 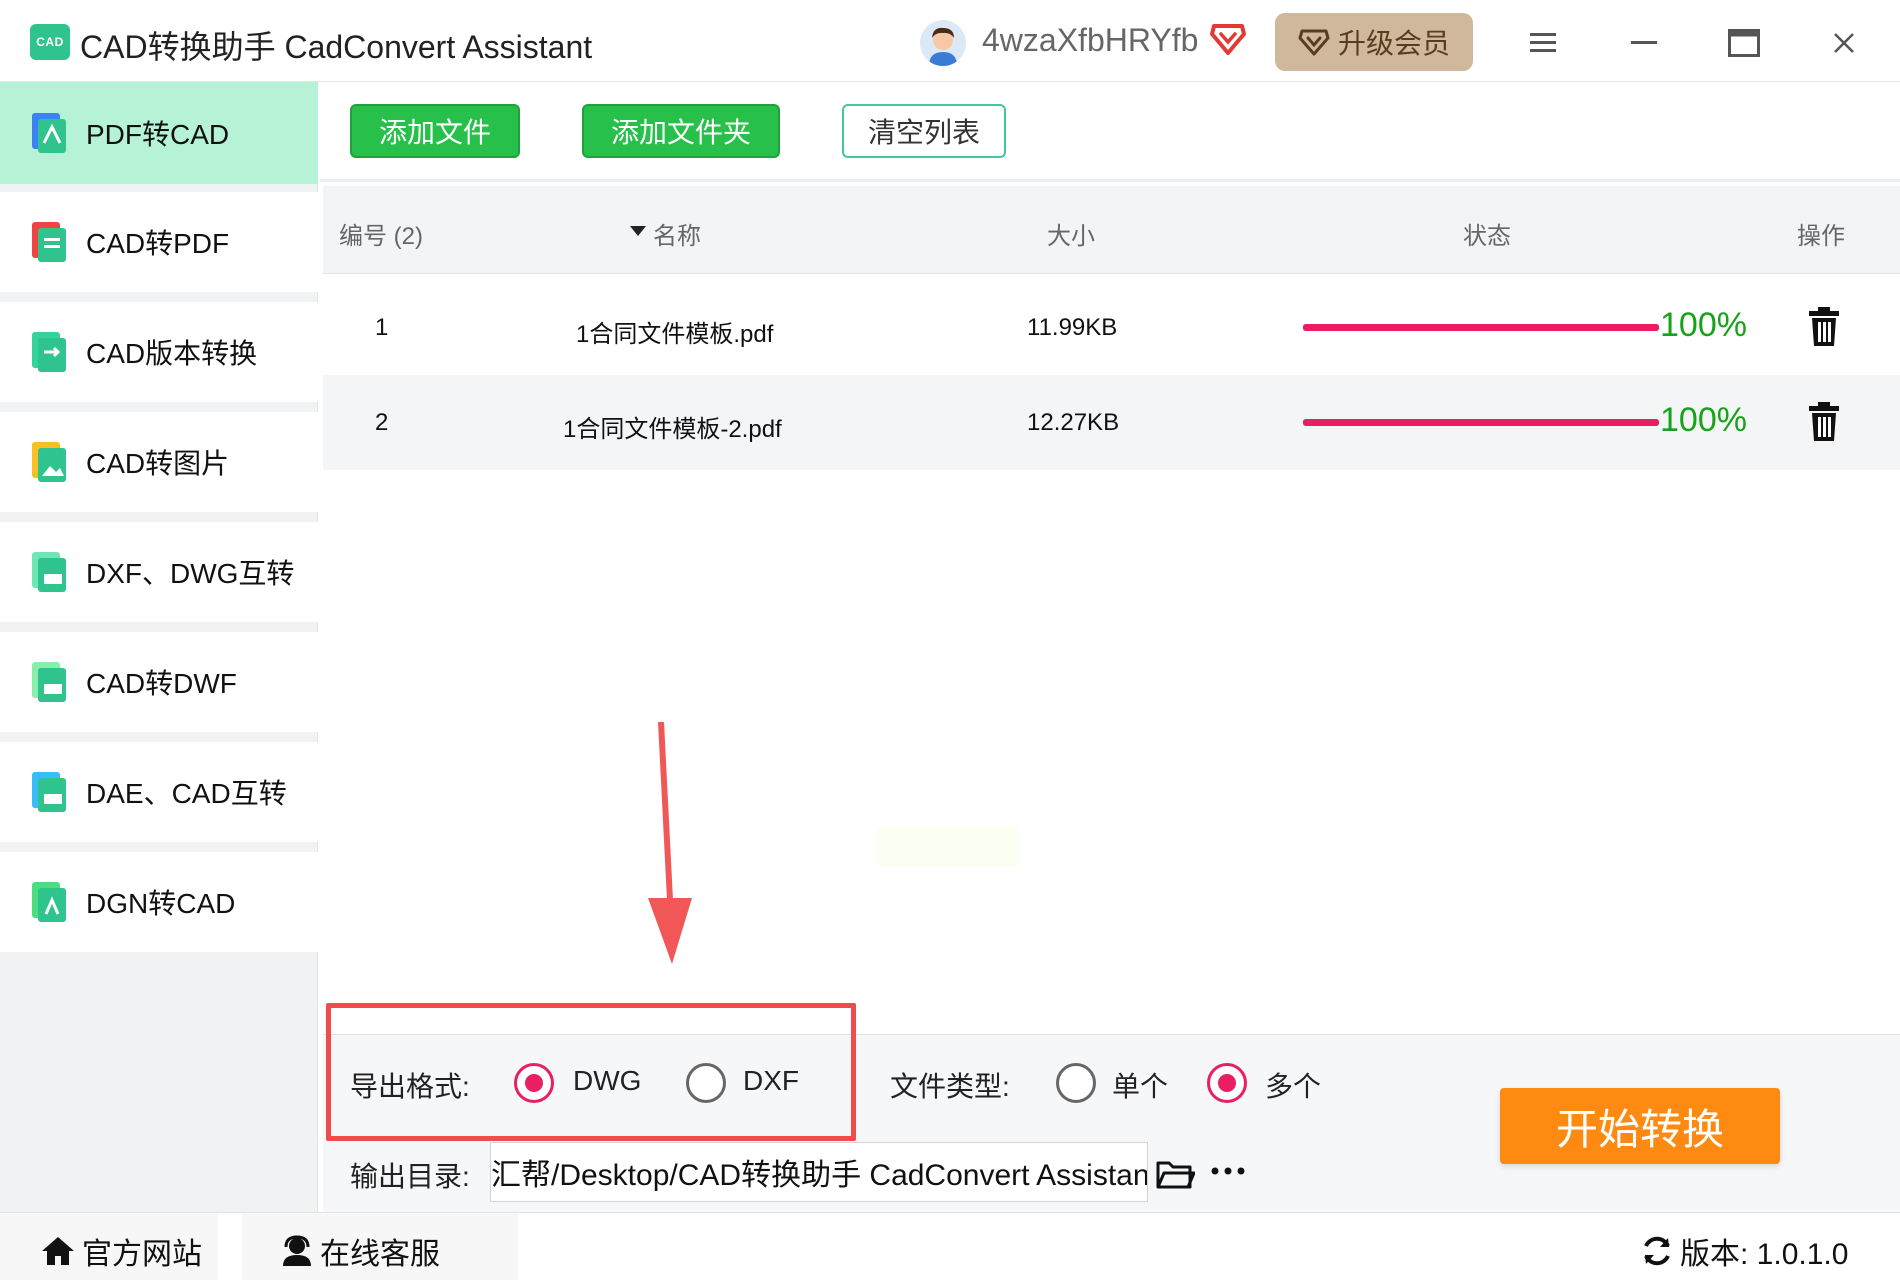 I want to click on sidebar-item-label: DAE、CAD互转, so click(x=186, y=793).